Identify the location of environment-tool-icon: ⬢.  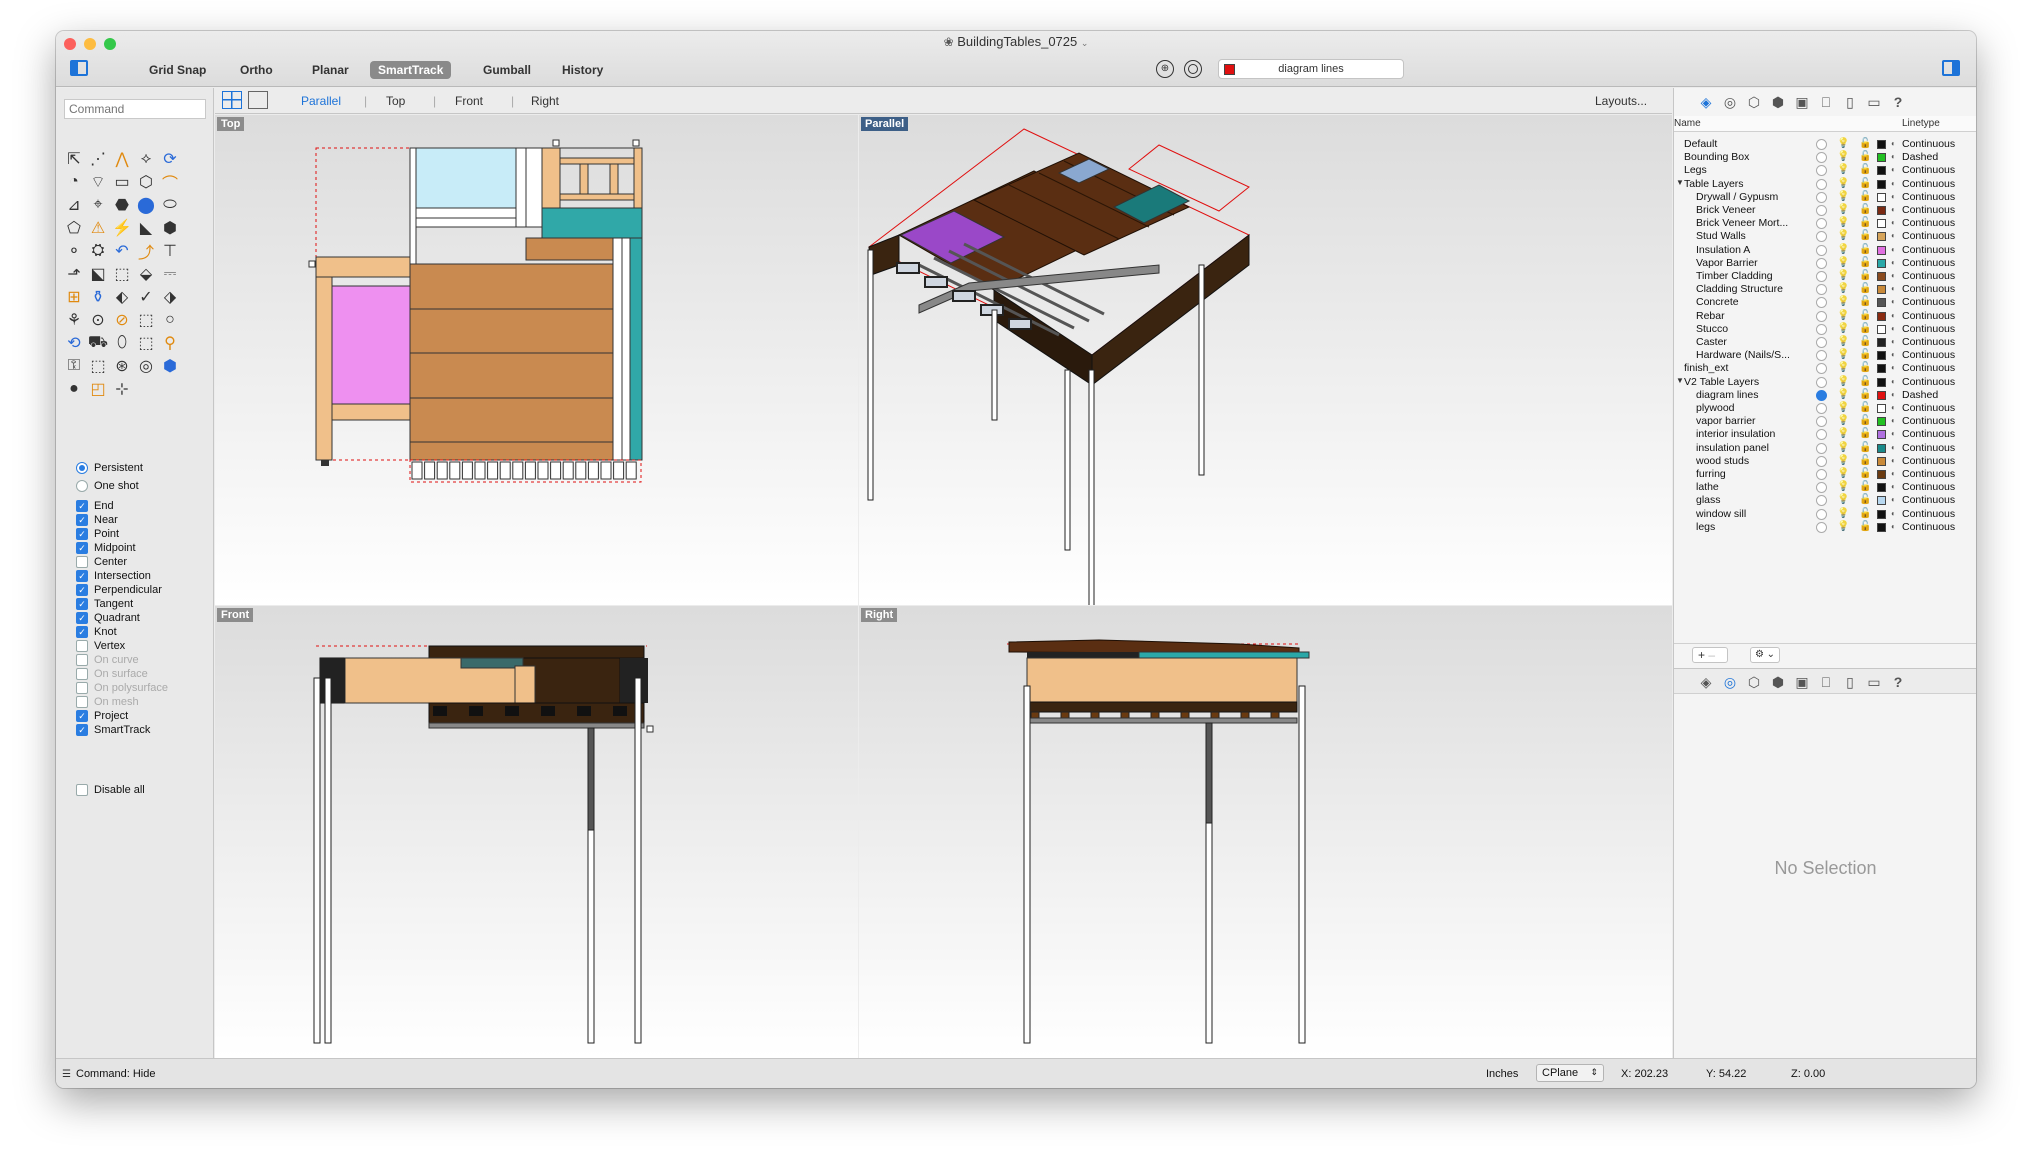
(170, 366).